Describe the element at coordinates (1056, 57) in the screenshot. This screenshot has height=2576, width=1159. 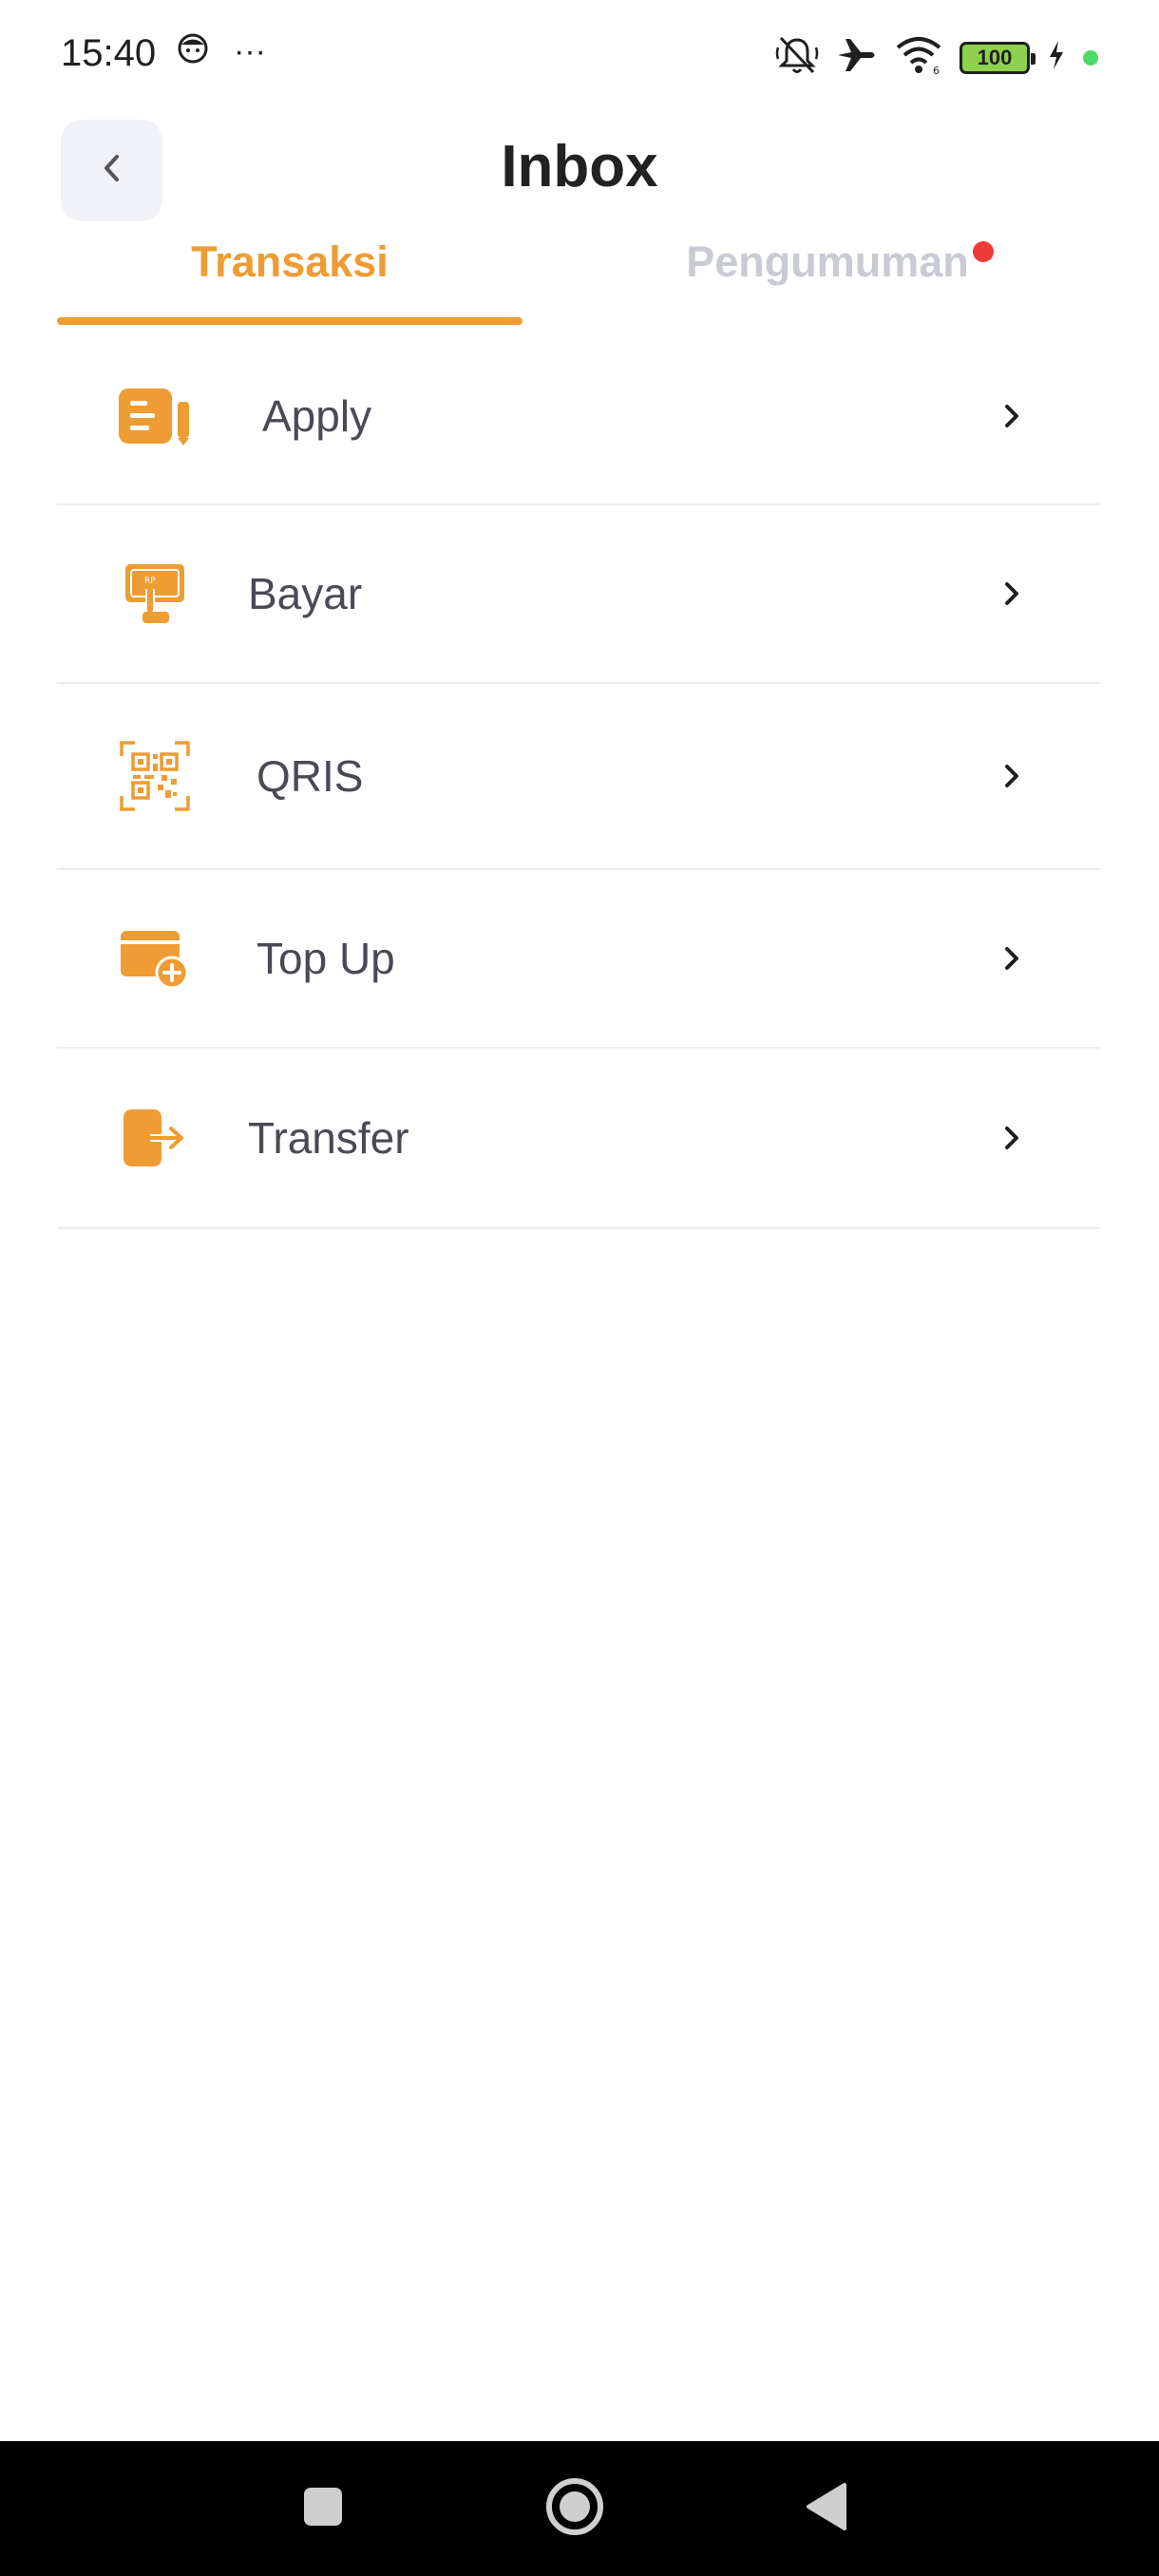
I see `charging-icon` at that location.